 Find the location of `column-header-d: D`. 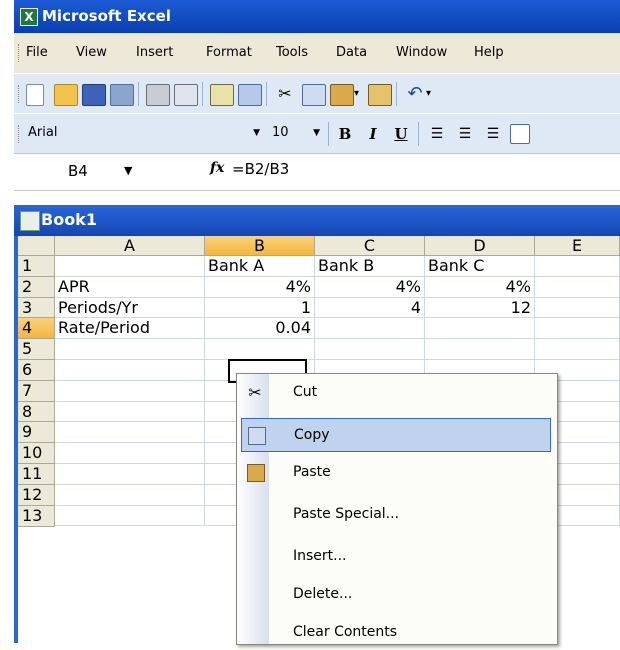

column-header-d: D is located at coordinates (480, 246).